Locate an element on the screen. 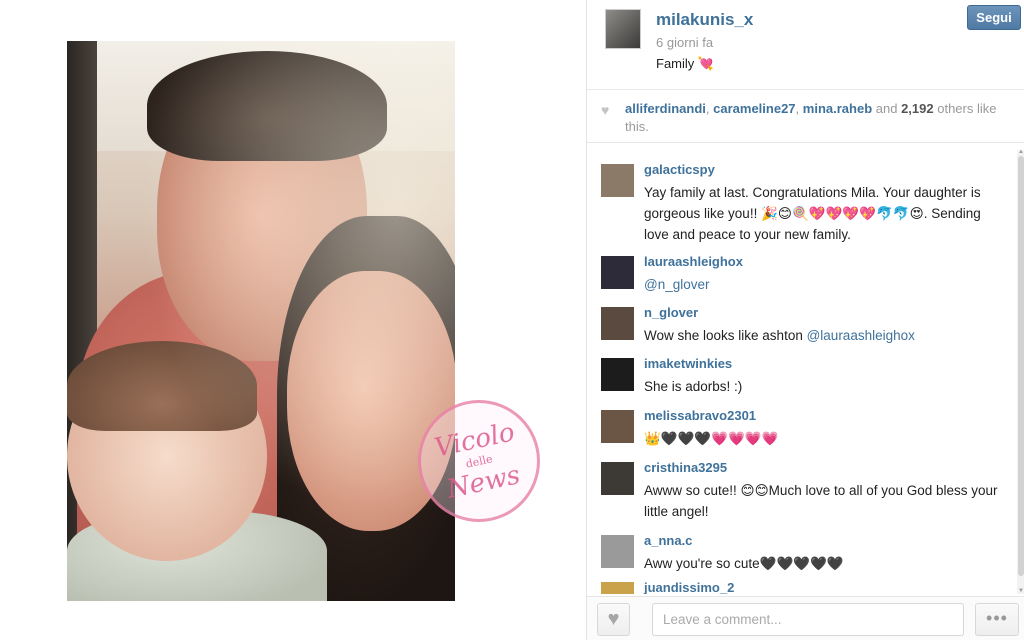 The height and width of the screenshot is (640, 1024). list-item: melissabravo2301 👑🖤🖤🖤💗💗💗💗 is located at coordinates (802, 426).